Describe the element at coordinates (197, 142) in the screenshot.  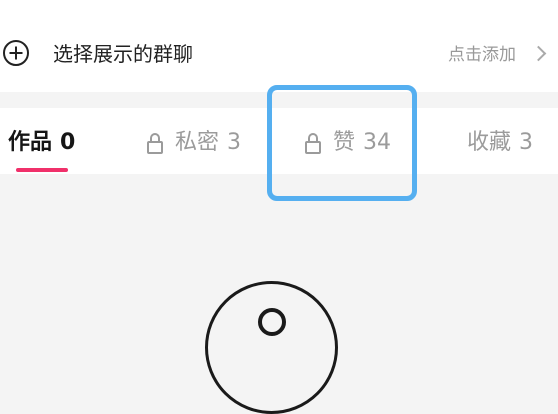
I see `tab-private-label: 私密` at that location.